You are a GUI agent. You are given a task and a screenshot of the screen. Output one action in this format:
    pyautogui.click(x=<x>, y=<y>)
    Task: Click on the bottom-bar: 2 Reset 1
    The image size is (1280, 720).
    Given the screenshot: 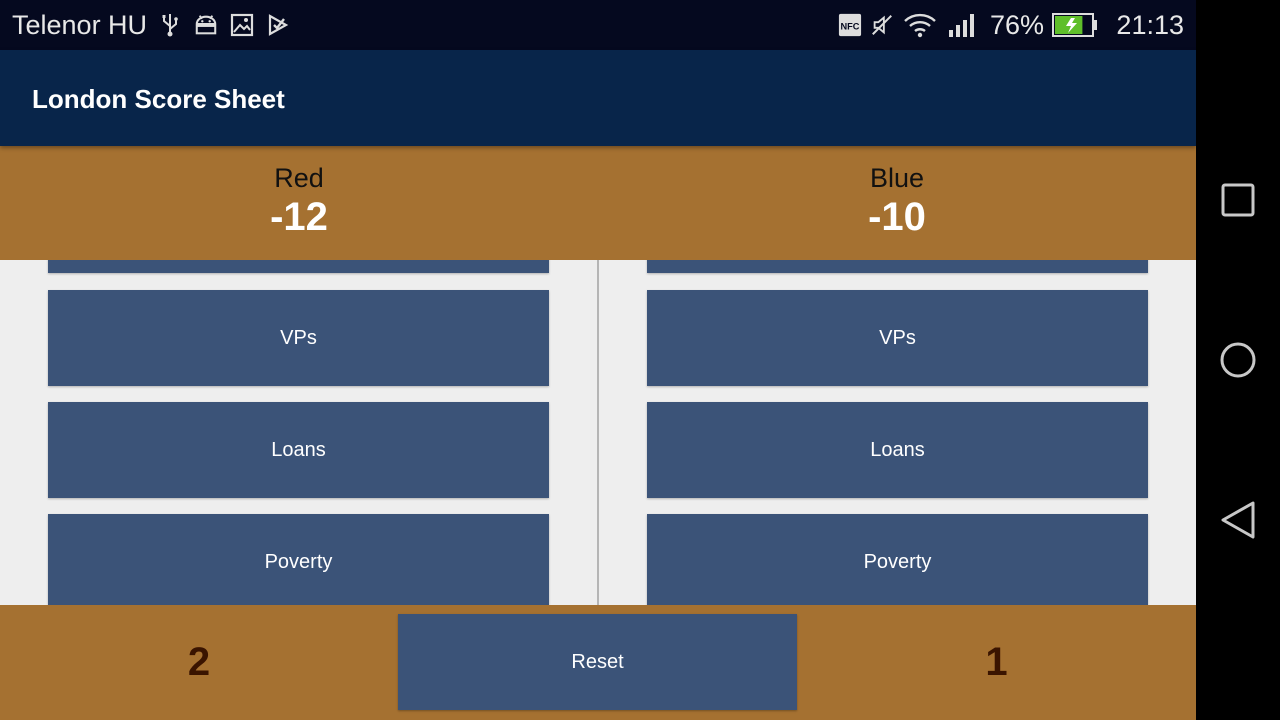 What is the action you would take?
    pyautogui.click(x=598, y=662)
    